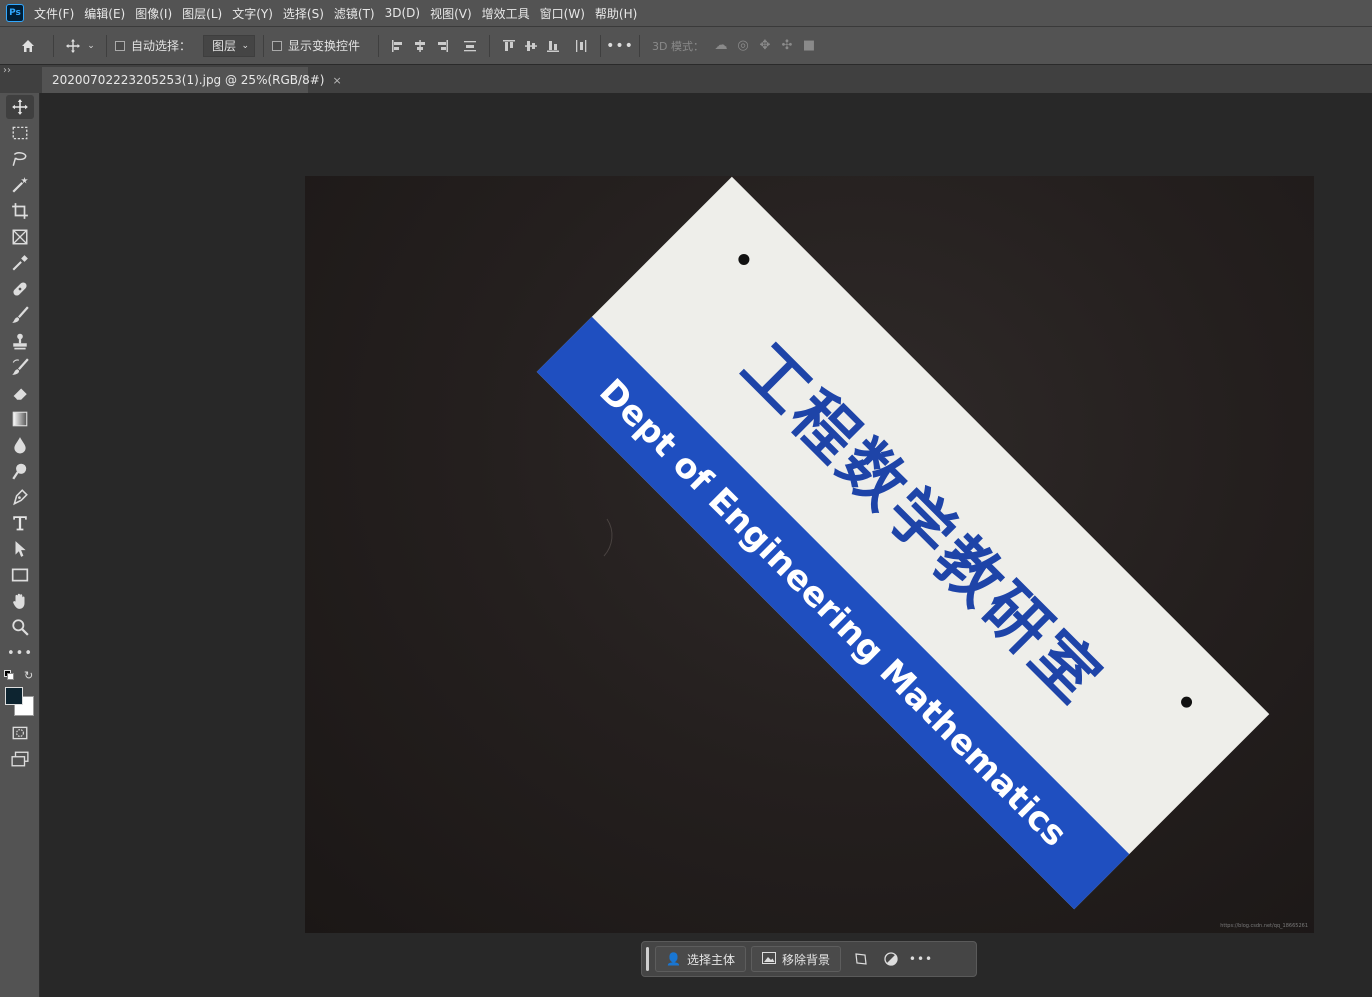 This screenshot has width=1372, height=997. I want to click on menu-view: 视图(V), so click(451, 13).